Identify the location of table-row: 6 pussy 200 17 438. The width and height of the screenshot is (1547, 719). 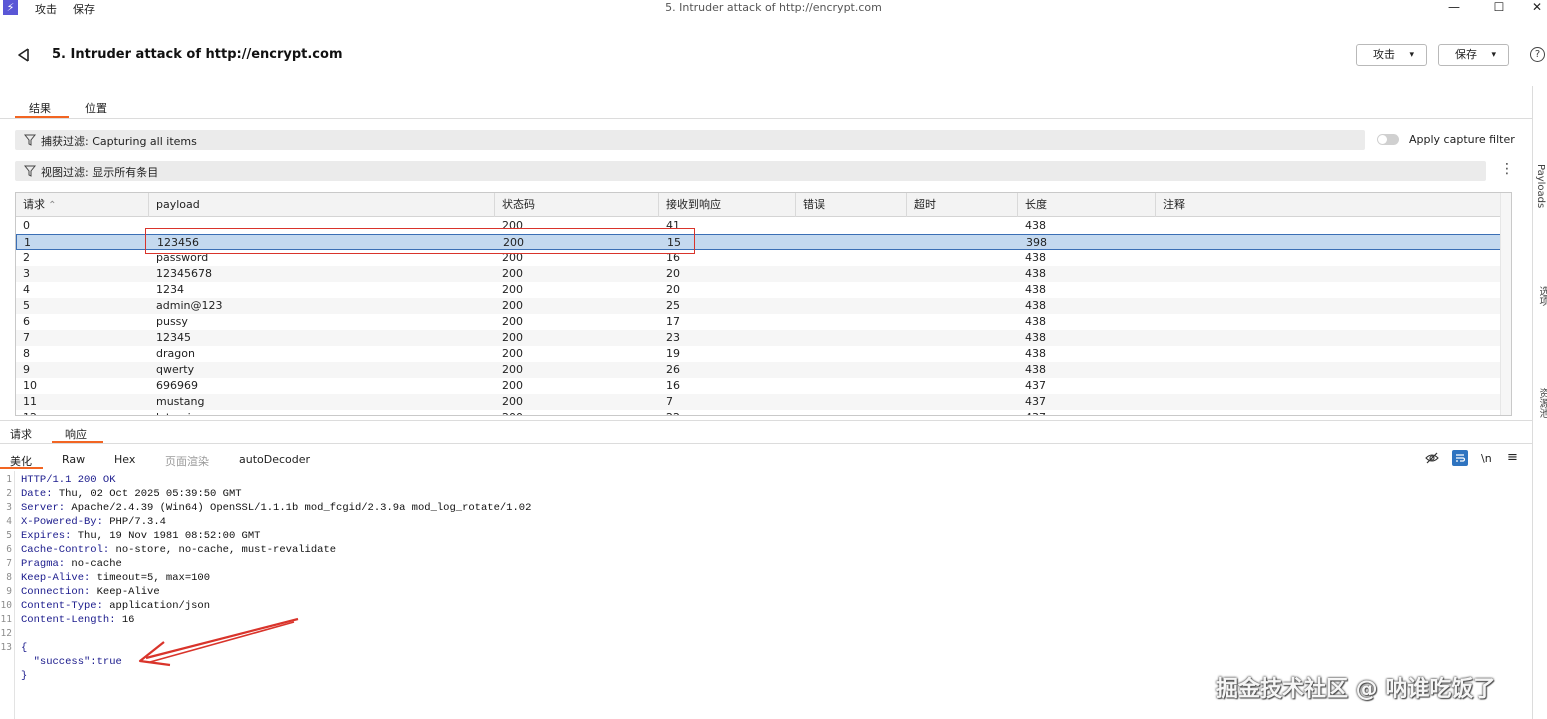
(758, 322).